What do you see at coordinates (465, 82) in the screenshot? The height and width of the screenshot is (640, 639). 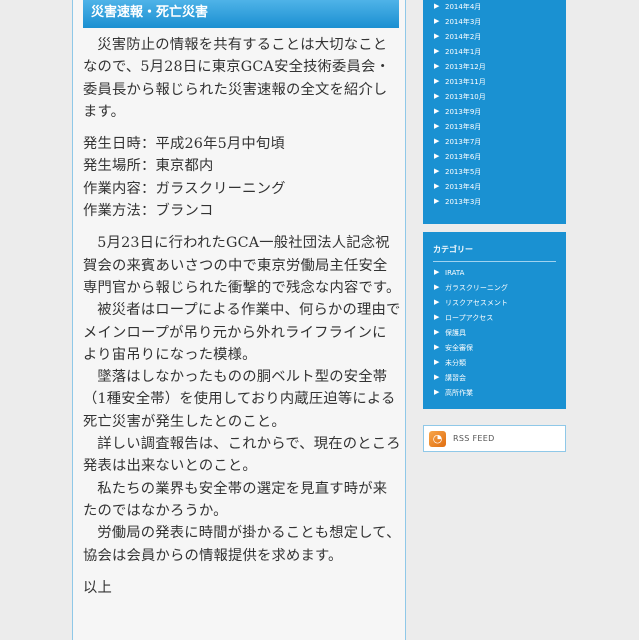 I see `archive-link: 2013年11月` at bounding box center [465, 82].